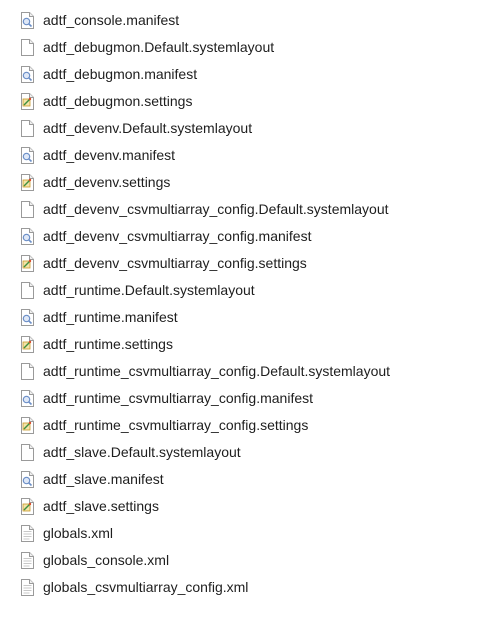 The height and width of the screenshot is (639, 478). I want to click on file-name-label: adtf_slave.settings, so click(101, 506).